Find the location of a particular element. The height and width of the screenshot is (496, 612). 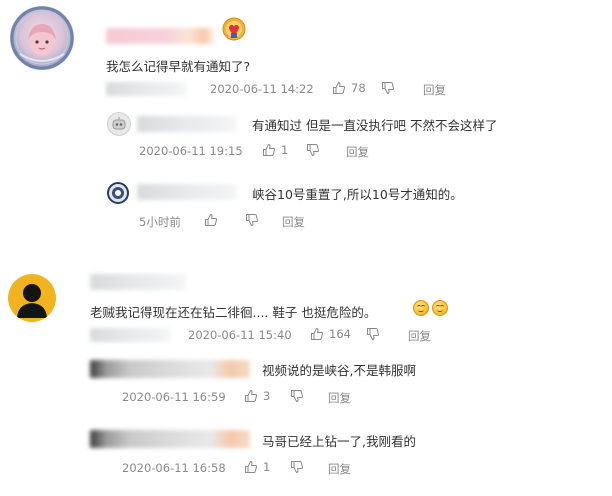

timestamp: 2020-06-11 15:40 is located at coordinates (240, 335).